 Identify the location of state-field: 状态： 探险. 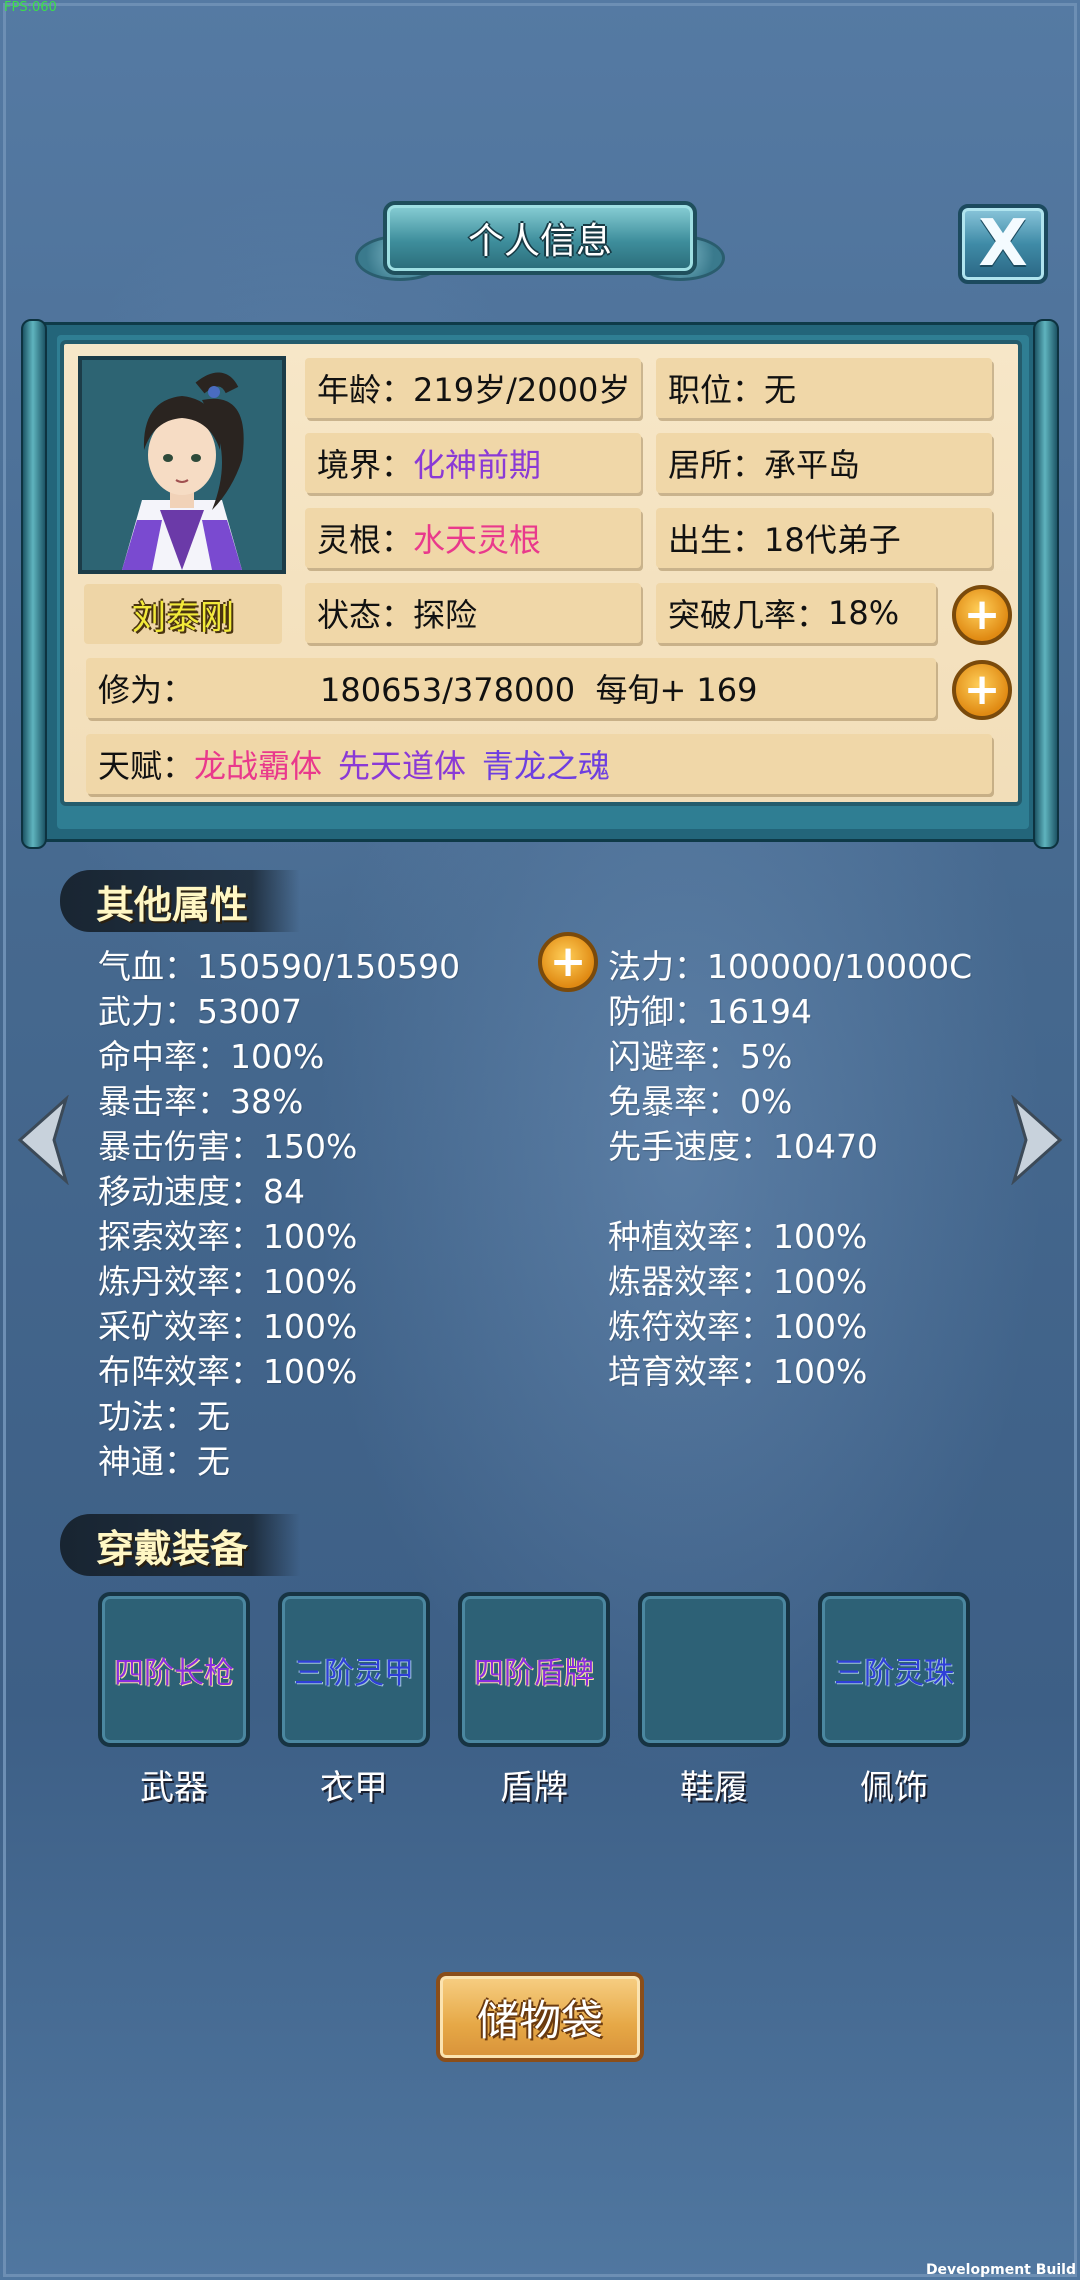
(473, 613).